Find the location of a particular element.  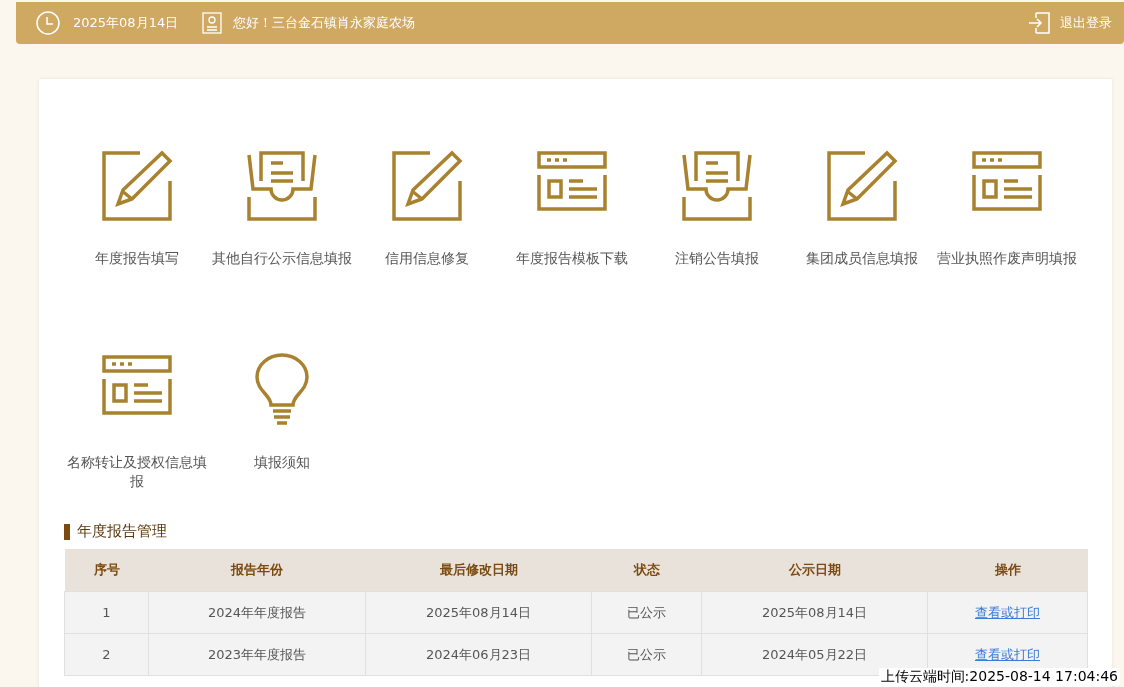

menu-item-label: 其他自行公示信息填报 is located at coordinates (281, 258).